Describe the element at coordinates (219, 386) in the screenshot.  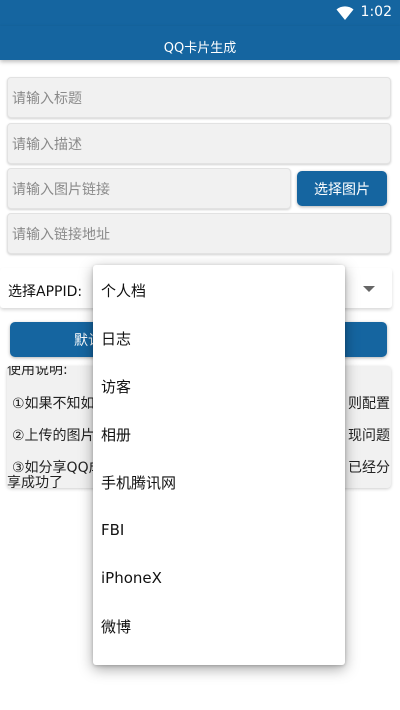
I see `dropdown-item: 访客` at that location.